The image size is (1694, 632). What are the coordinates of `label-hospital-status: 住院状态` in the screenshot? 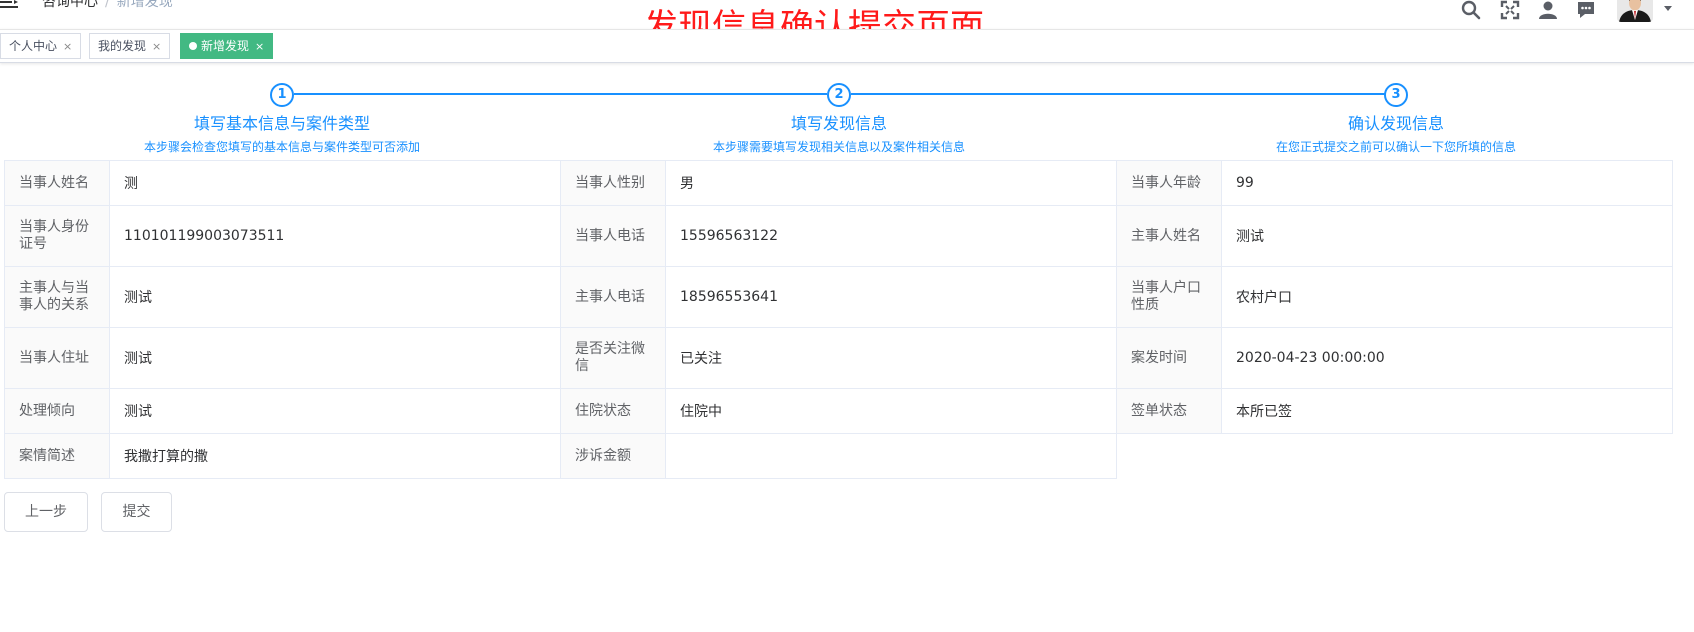 It's located at (613, 411).